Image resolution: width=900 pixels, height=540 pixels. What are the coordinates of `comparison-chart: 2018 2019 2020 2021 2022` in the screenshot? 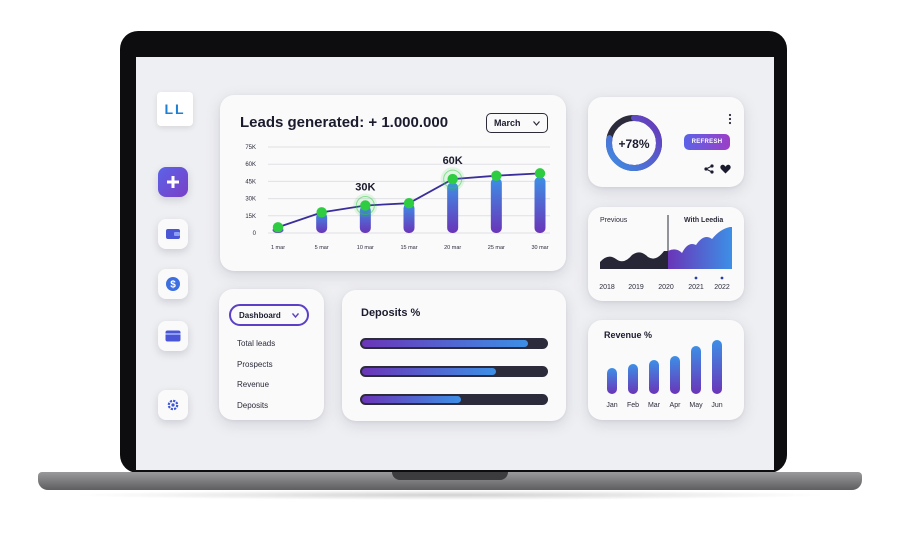 It's located at (665, 253).